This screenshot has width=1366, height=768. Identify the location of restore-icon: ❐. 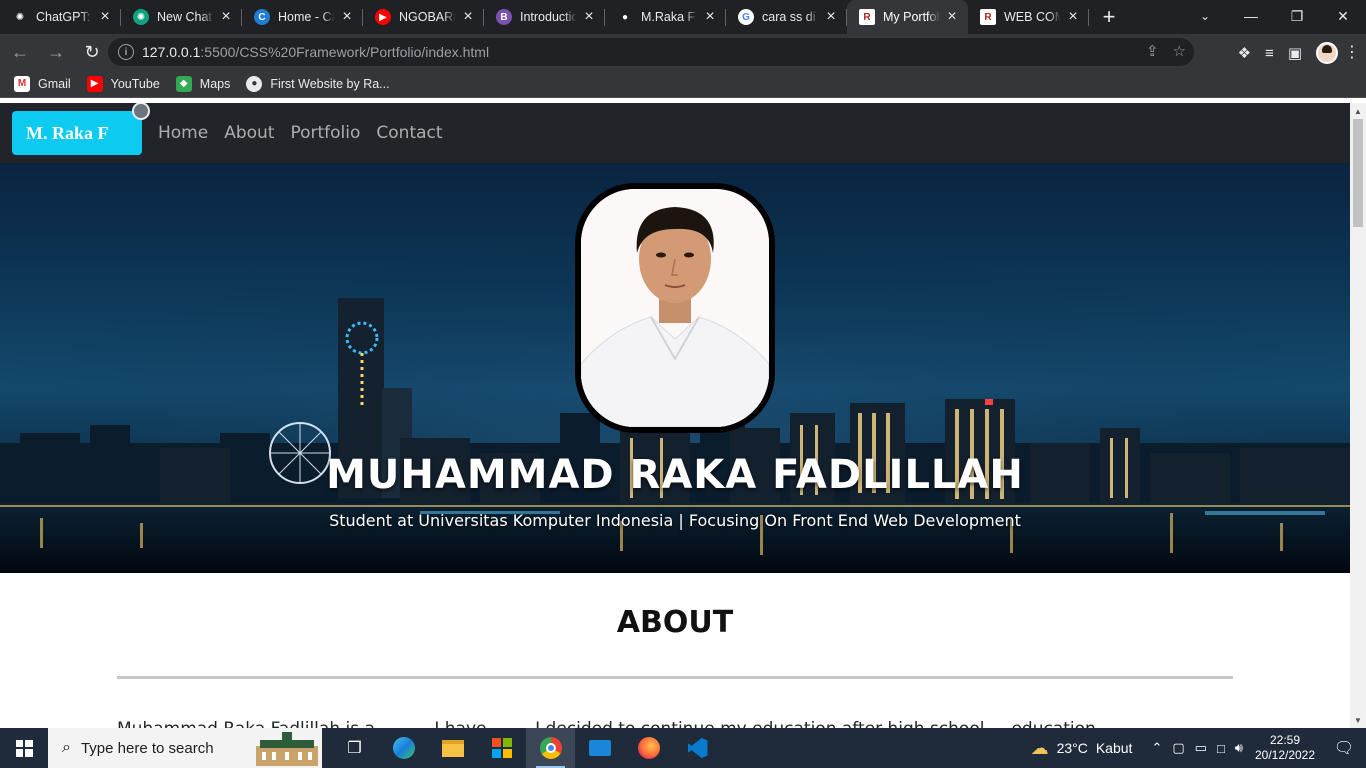
(1297, 16).